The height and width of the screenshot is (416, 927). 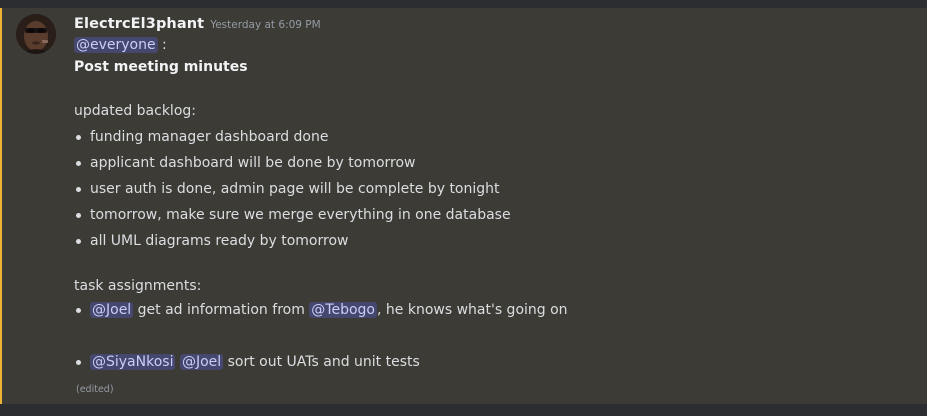 What do you see at coordinates (139, 24) in the screenshot?
I see `author-name: ElectrcEl3phant` at bounding box center [139, 24].